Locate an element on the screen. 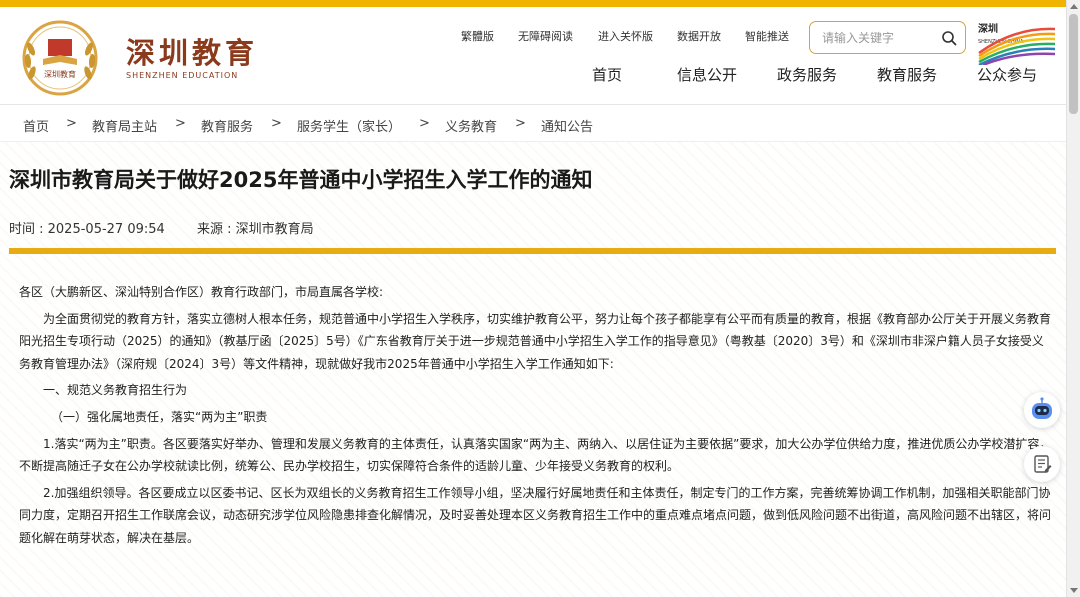 This screenshot has width=1080, height=597. article-title: 深圳市教育局关于做好2025年普通中小学招生入学工作的通知 is located at coordinates (301, 180).